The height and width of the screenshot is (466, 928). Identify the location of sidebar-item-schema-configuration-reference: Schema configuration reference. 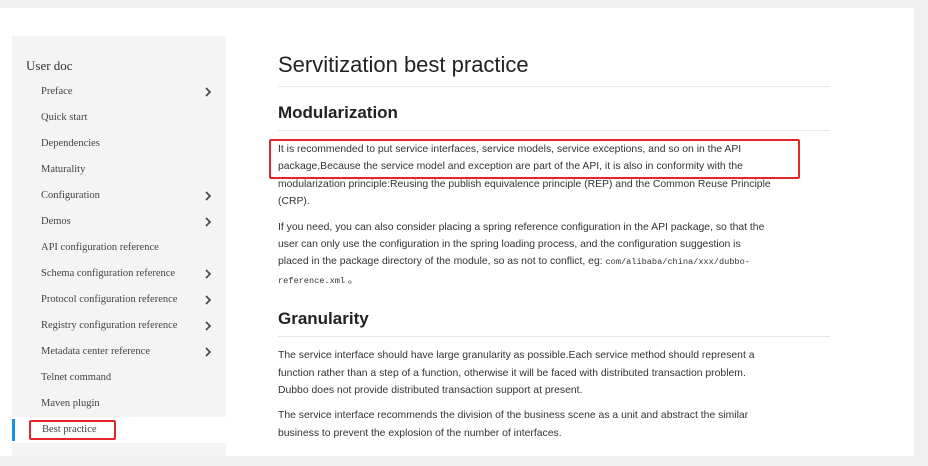
(119, 274).